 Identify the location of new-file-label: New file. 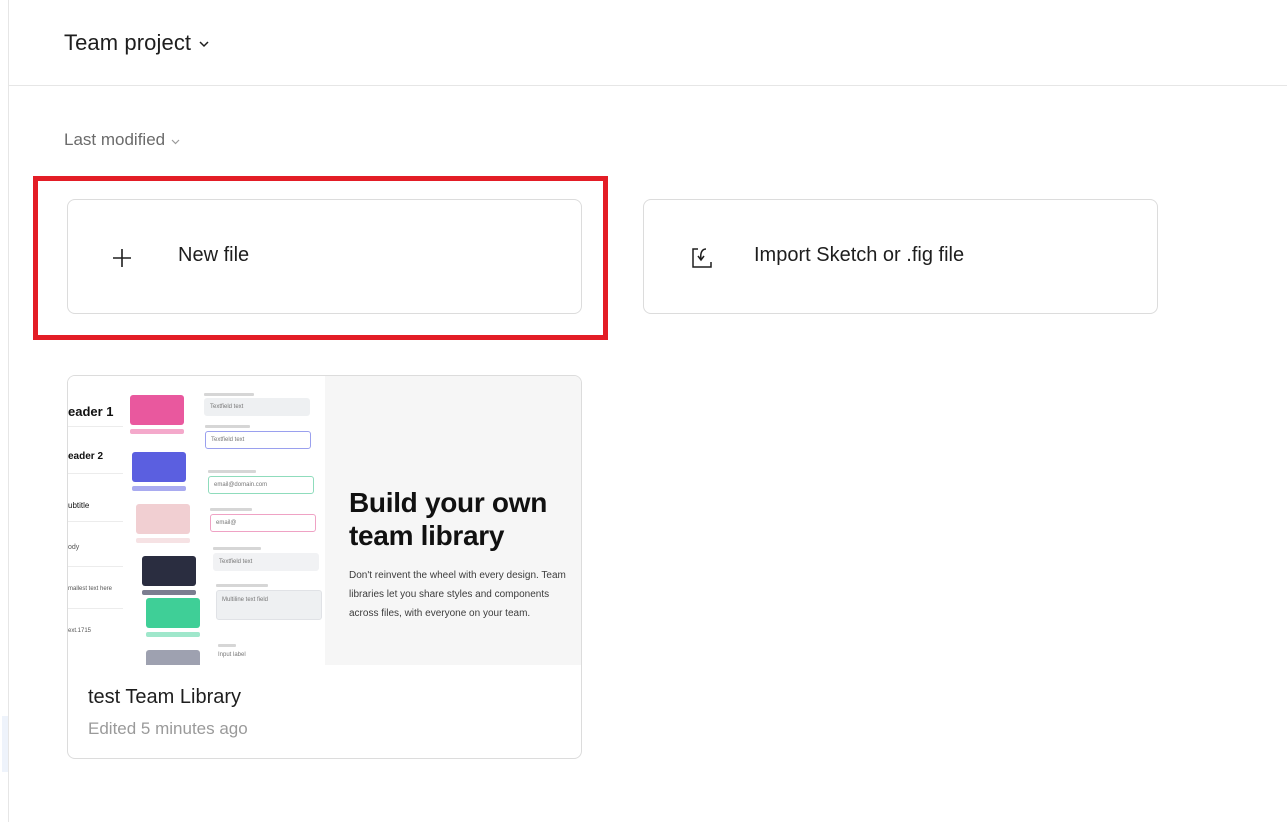
(214, 255).